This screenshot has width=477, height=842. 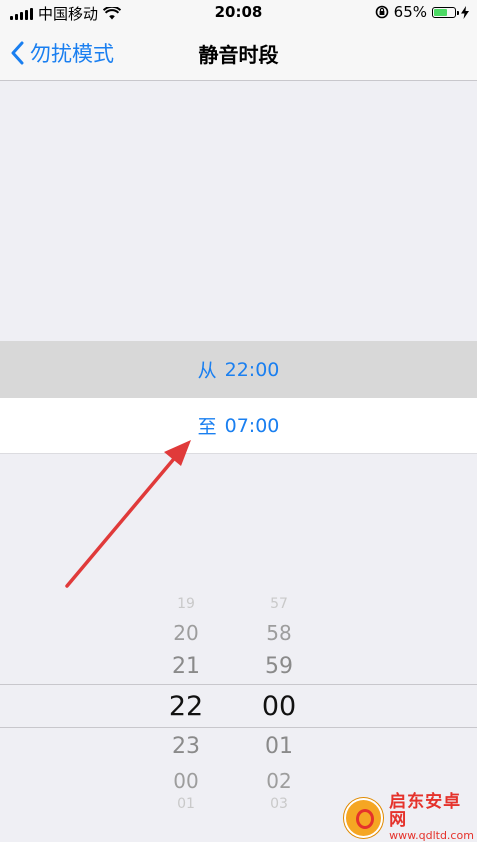 What do you see at coordinates (279, 804) in the screenshot?
I see `picker-minute: 03` at bounding box center [279, 804].